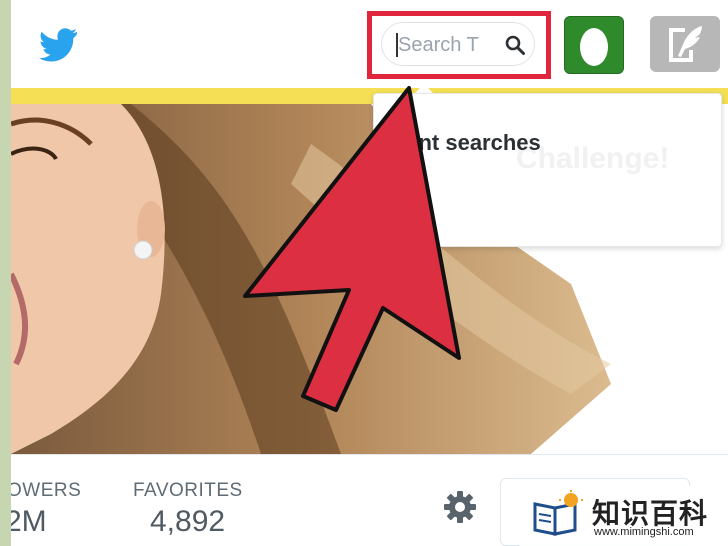 This screenshot has width=728, height=546. I want to click on gear-icon, so click(460, 507).